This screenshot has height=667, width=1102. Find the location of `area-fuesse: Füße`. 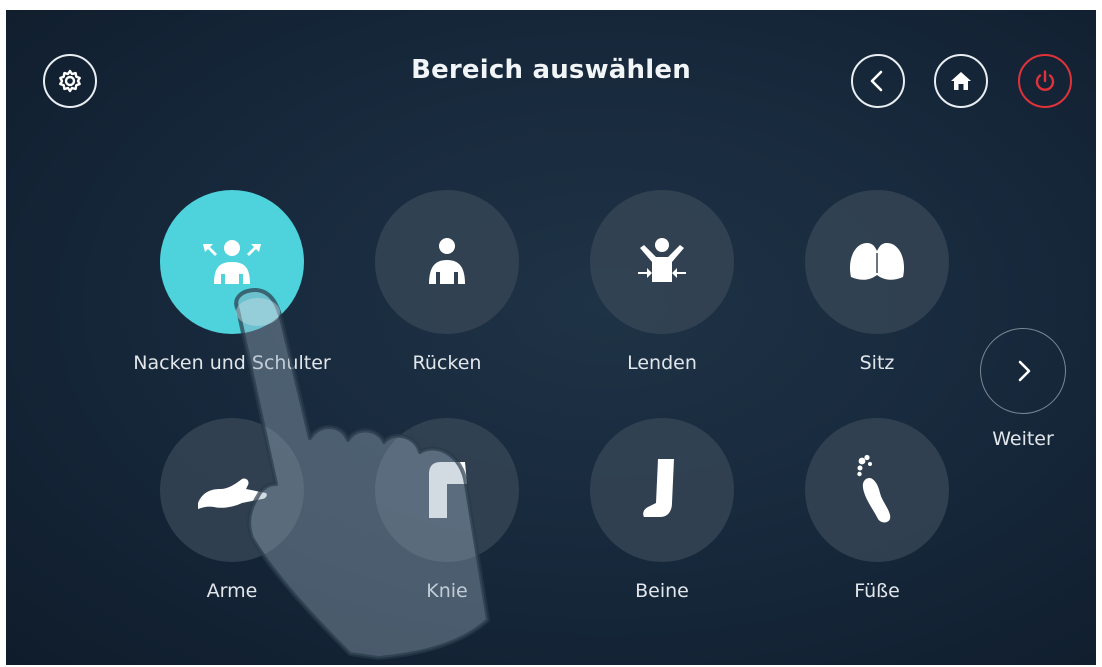

area-fuesse: Füße is located at coordinates (877, 518).